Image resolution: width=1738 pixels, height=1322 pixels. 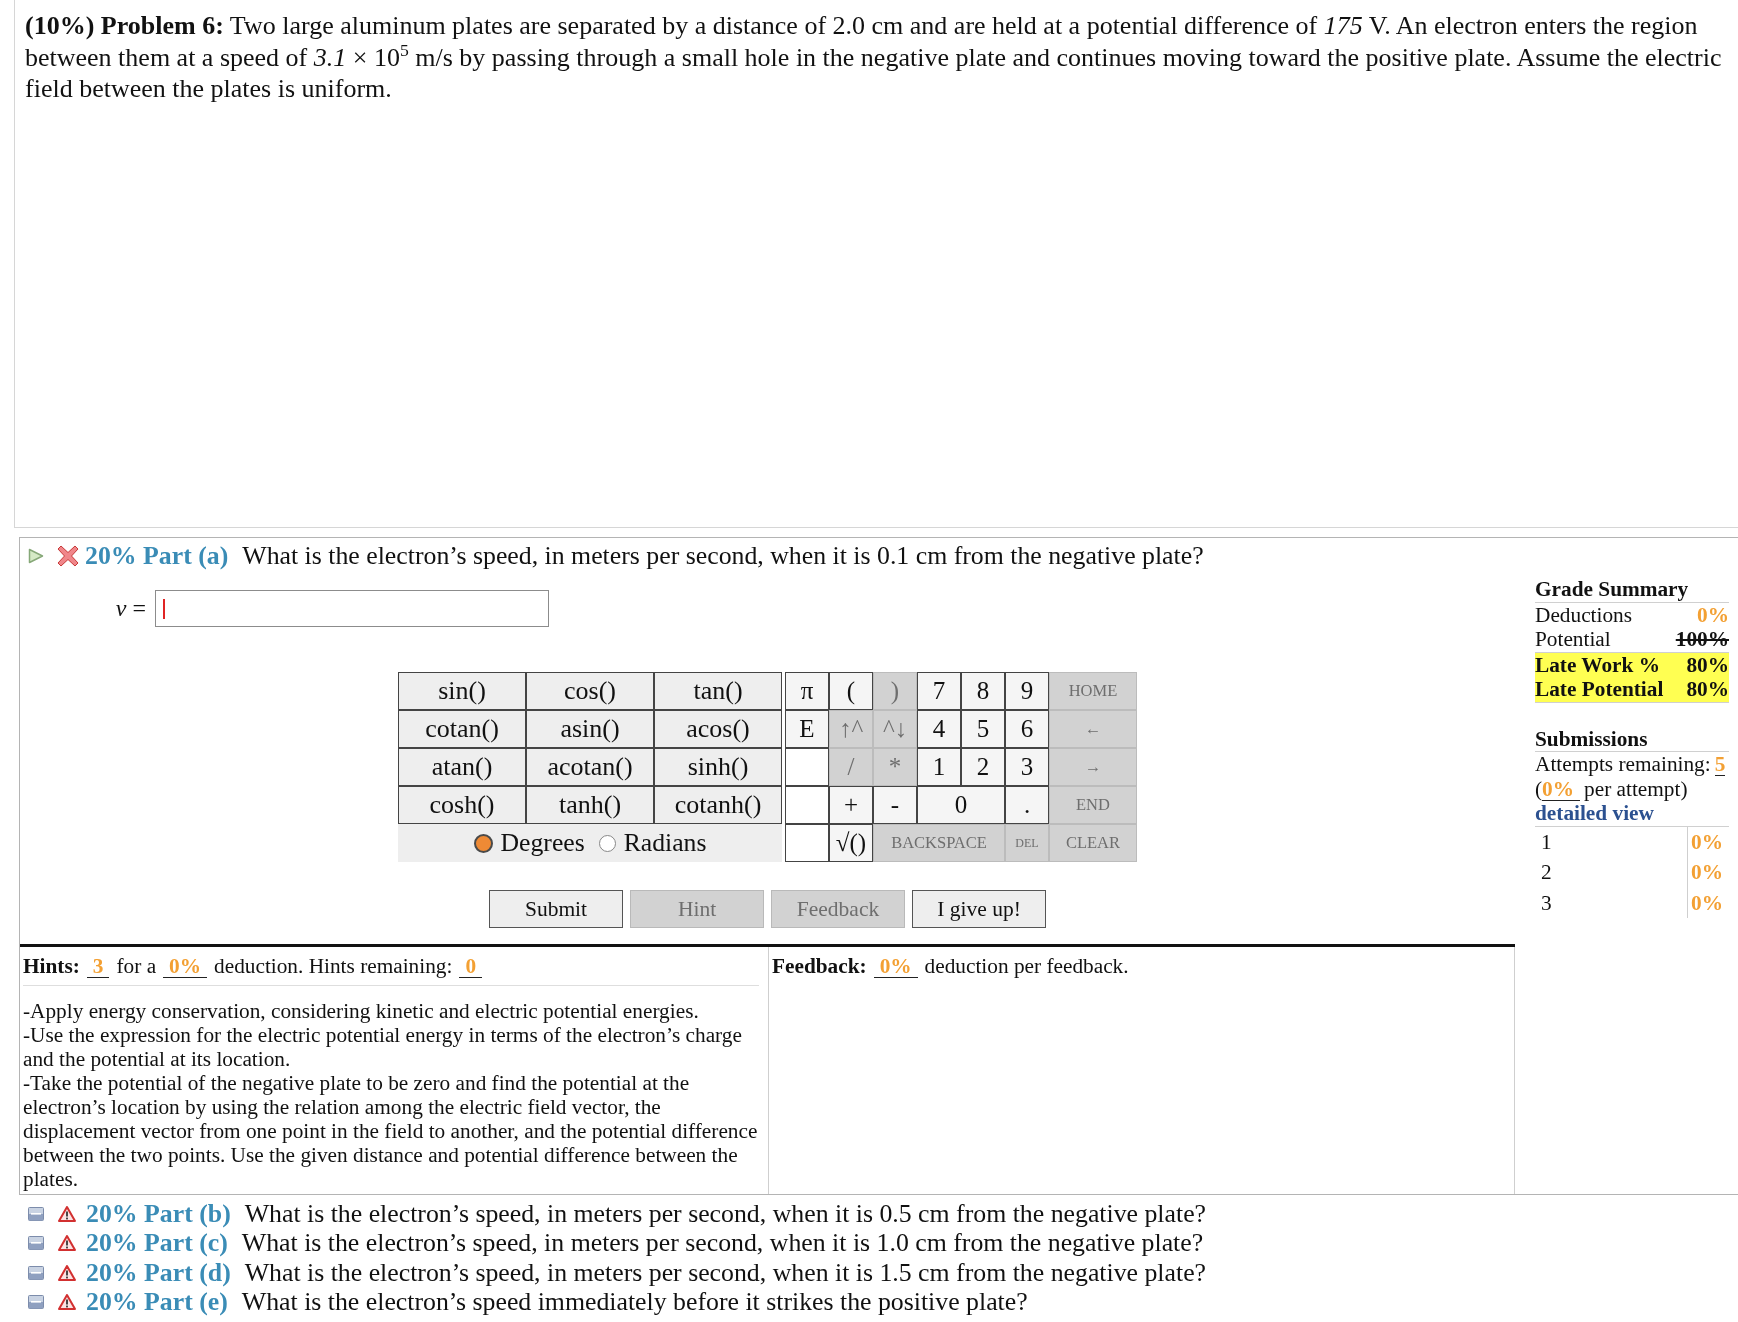 What do you see at coordinates (1027, 805) in the screenshot?
I see `keypad-key: .` at bounding box center [1027, 805].